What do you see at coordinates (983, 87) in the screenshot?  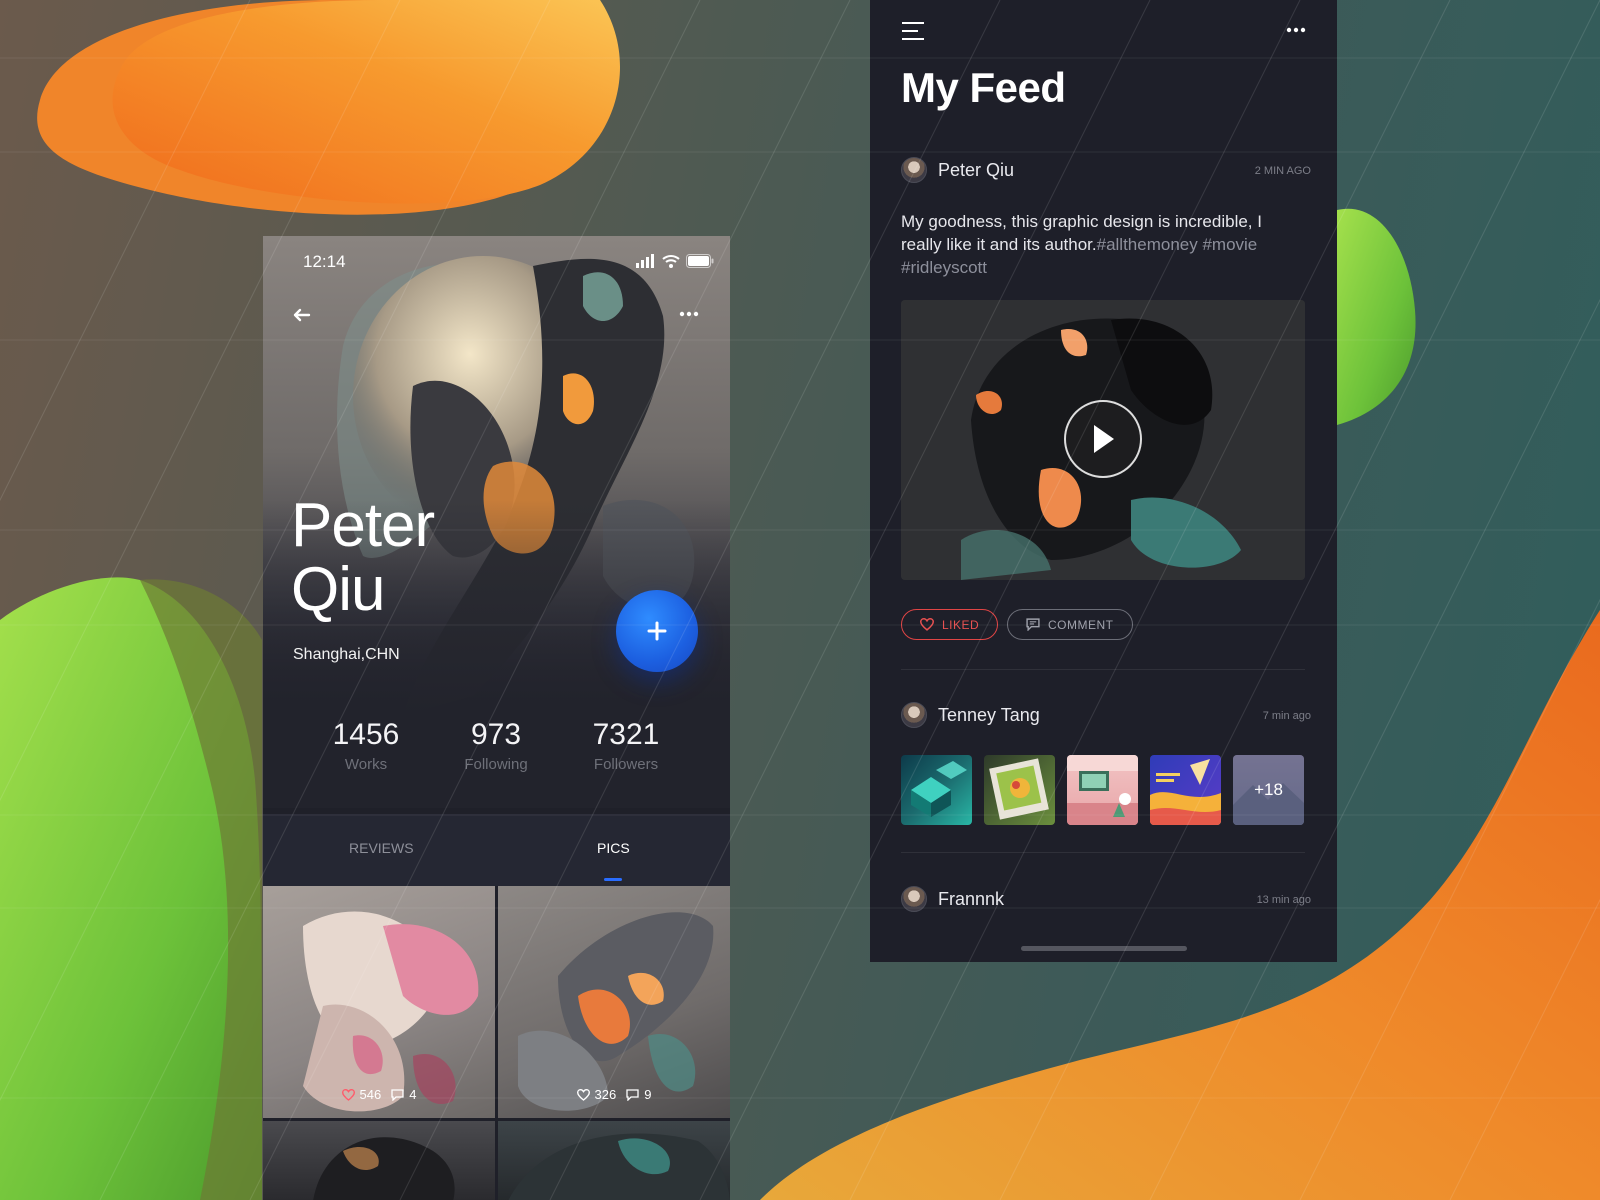 I see `feed-title: My Feed` at bounding box center [983, 87].